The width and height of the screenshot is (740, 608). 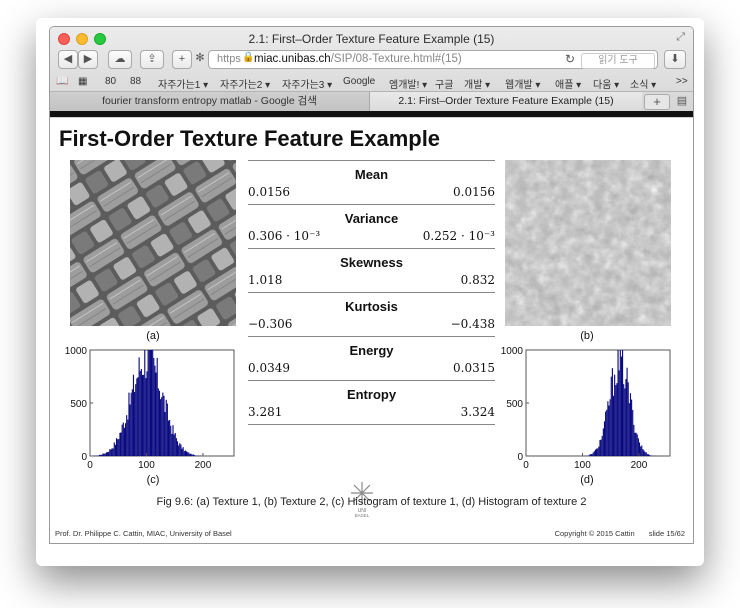 What do you see at coordinates (68, 59) in the screenshot?
I see `back-button: ◀` at bounding box center [68, 59].